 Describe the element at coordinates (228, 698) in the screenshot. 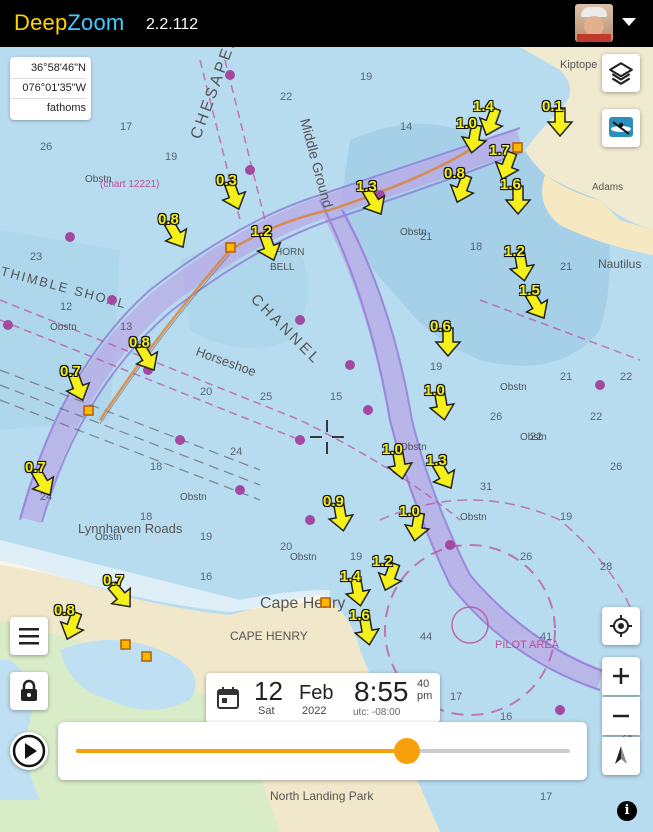

I see `calendar-icon` at that location.